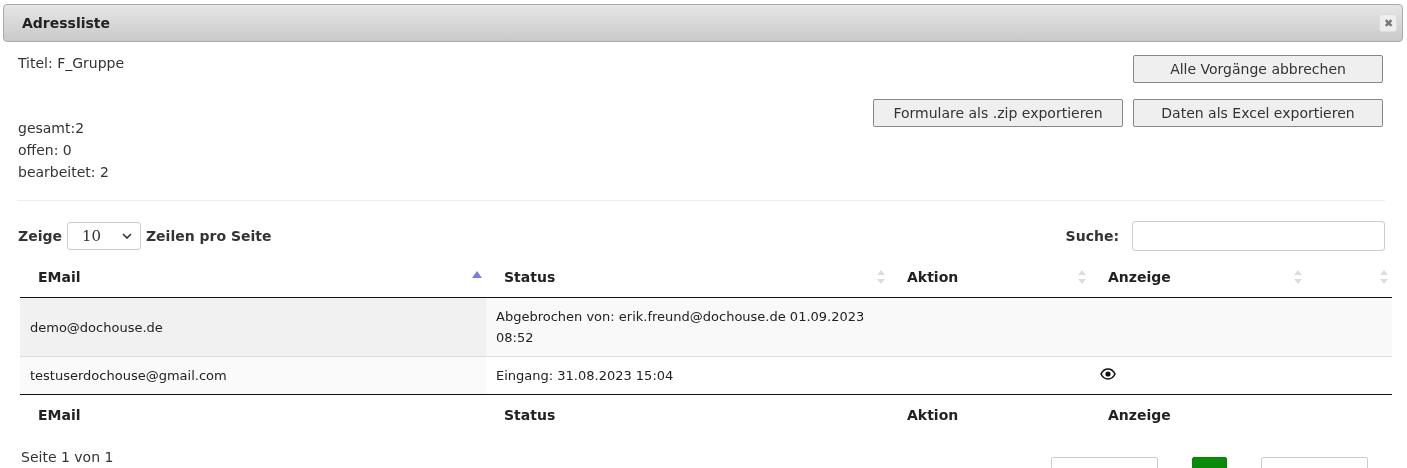  I want to click on form-title: Titel: F_Gruppe, so click(71, 63).